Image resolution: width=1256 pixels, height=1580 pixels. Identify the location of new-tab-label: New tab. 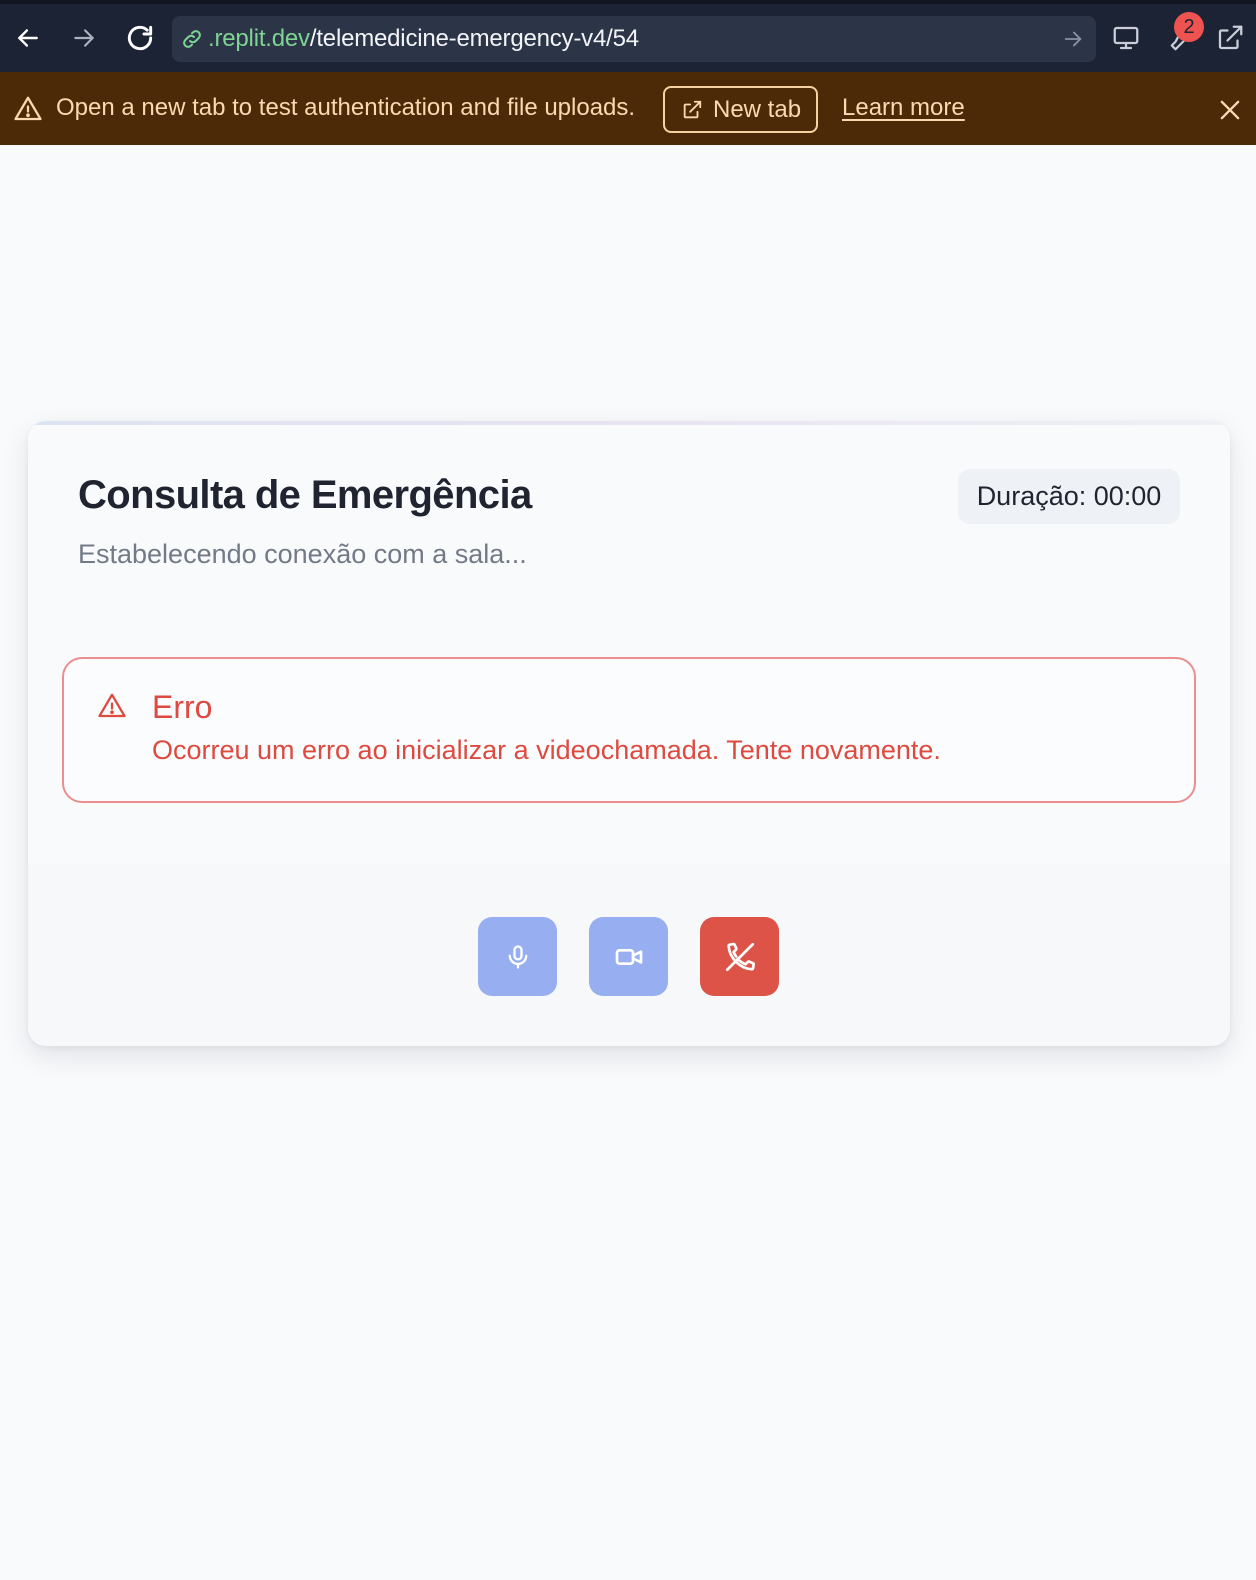
(757, 109).